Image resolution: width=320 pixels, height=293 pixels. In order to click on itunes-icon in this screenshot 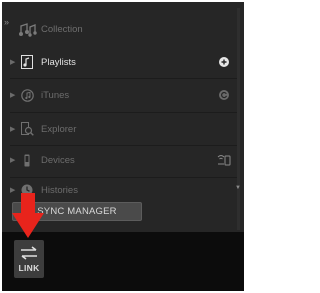, I will do `click(27, 95)`.